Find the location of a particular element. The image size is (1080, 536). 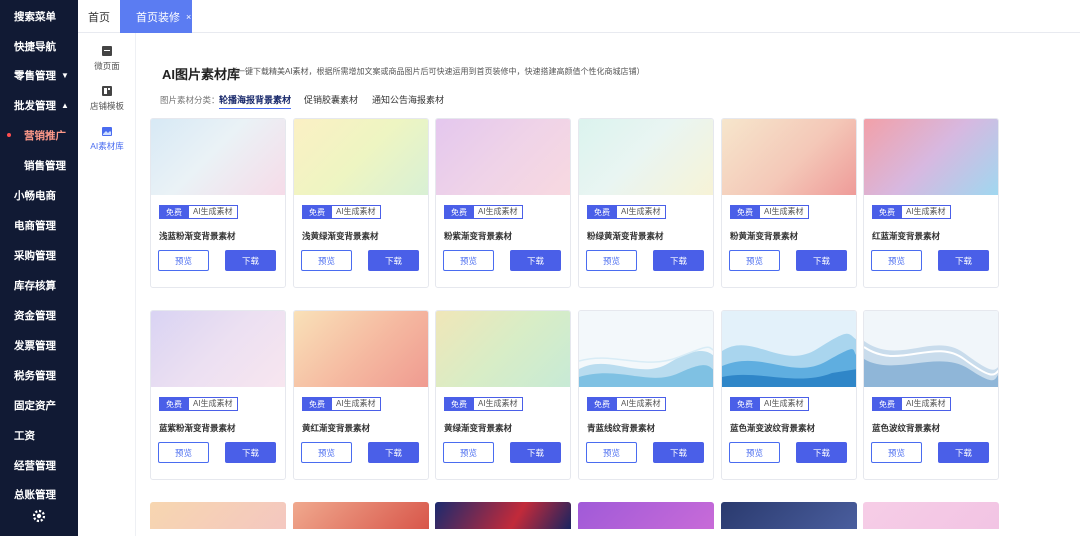

nav-item-quick-nav: 快捷导航 is located at coordinates (39, 46).